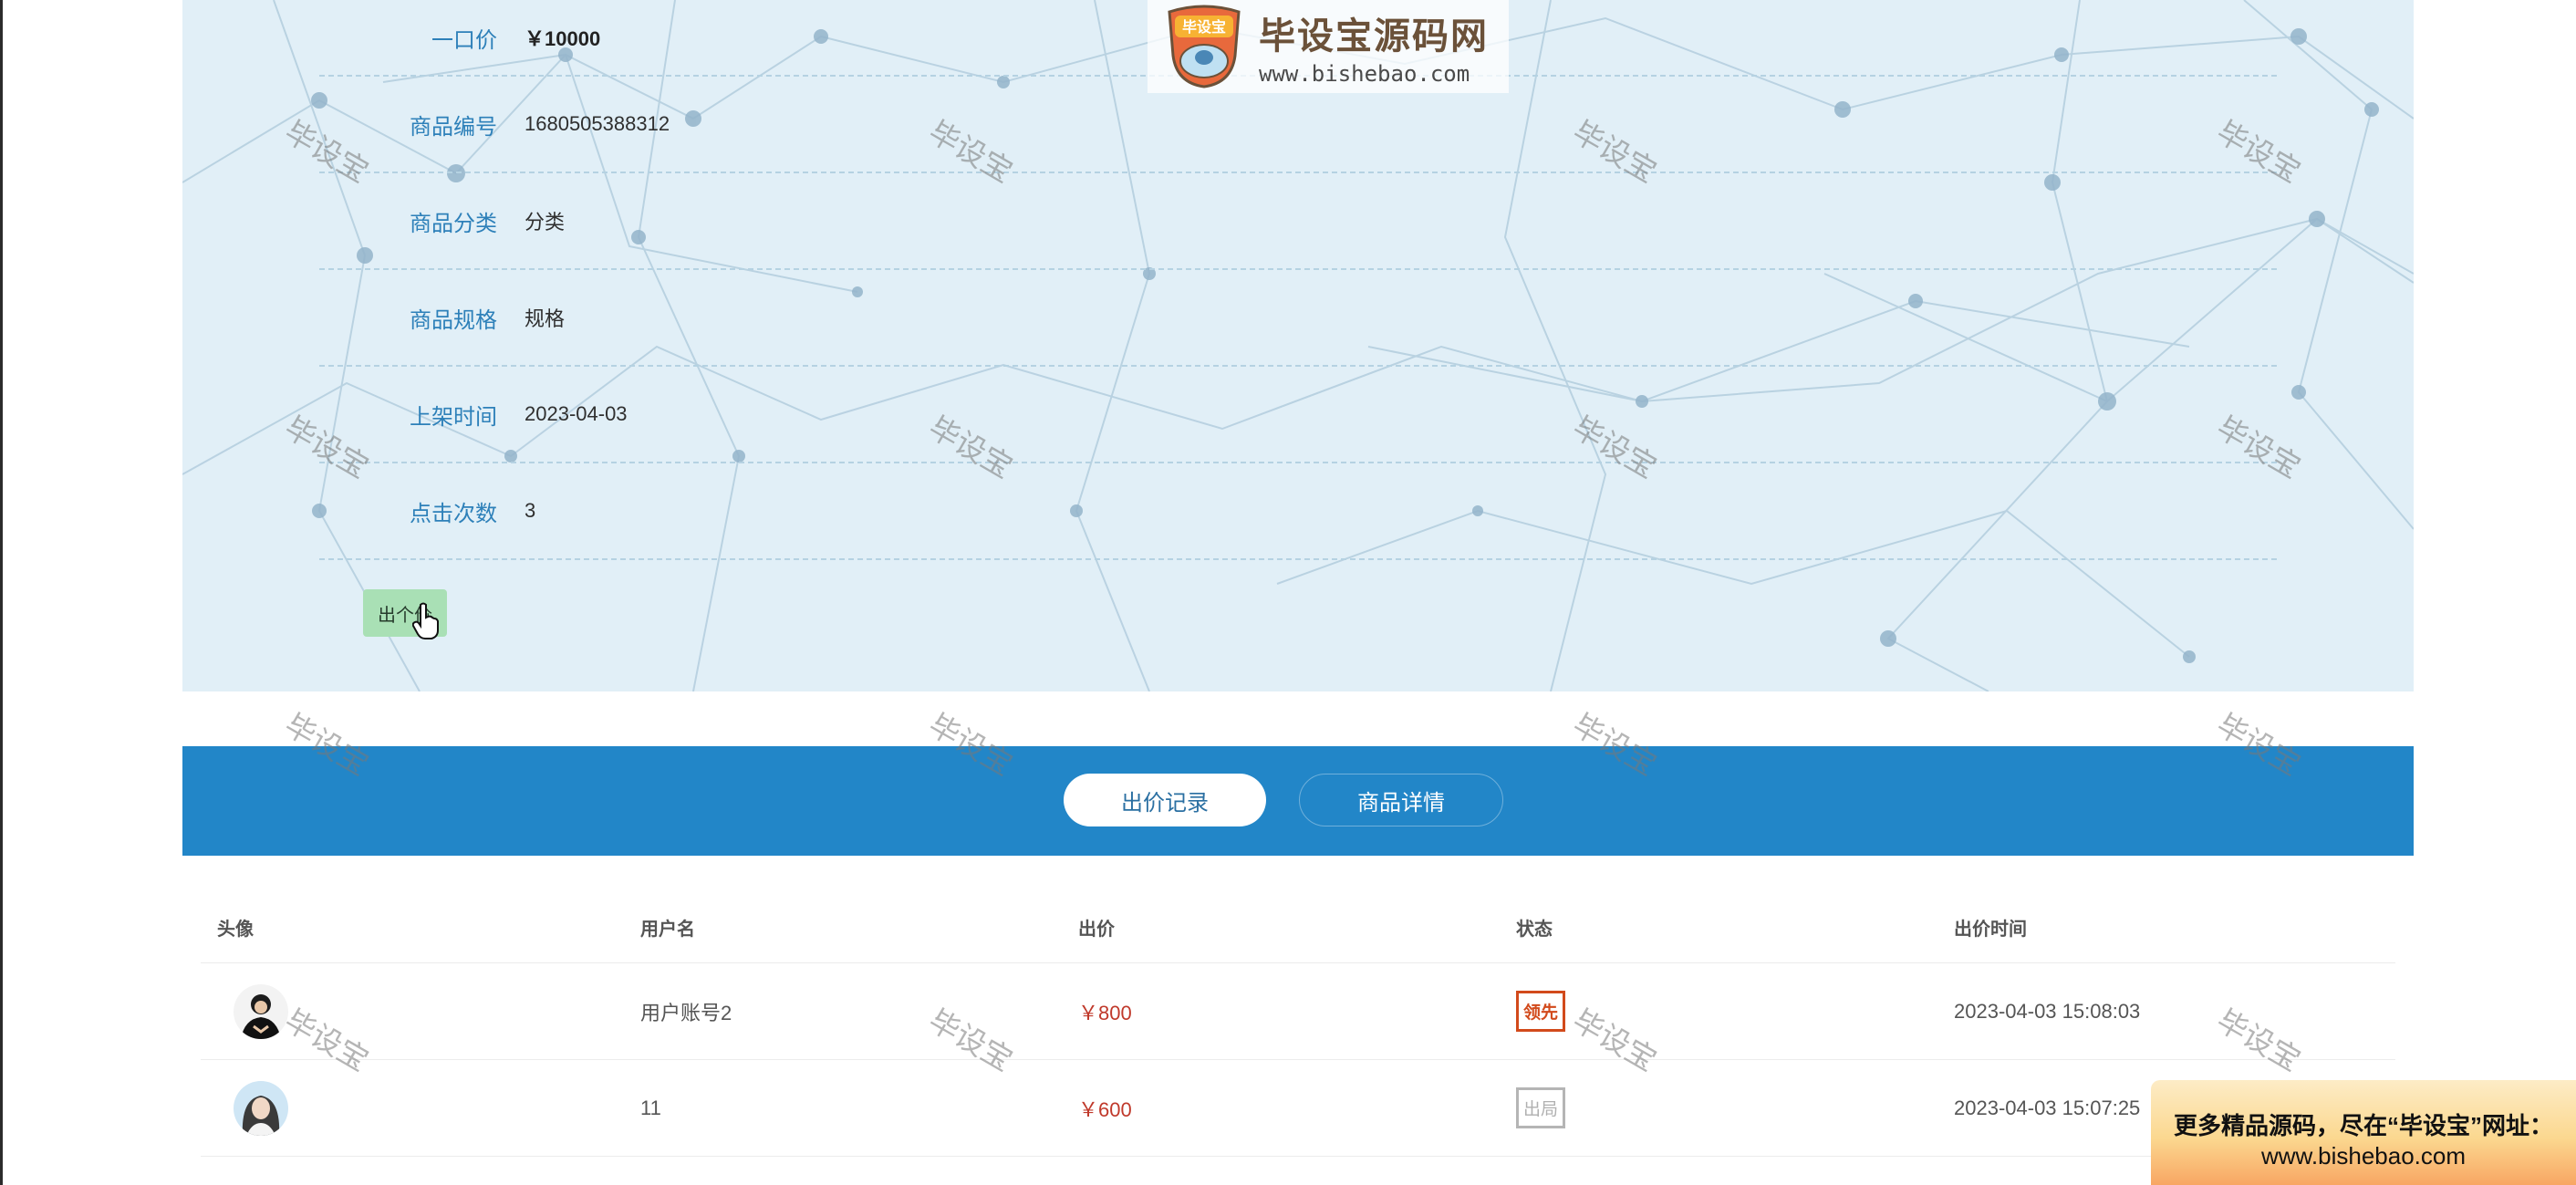 The width and height of the screenshot is (2576, 1185). What do you see at coordinates (1735, 1108) in the screenshot?
I see `status-cell: 出局` at bounding box center [1735, 1108].